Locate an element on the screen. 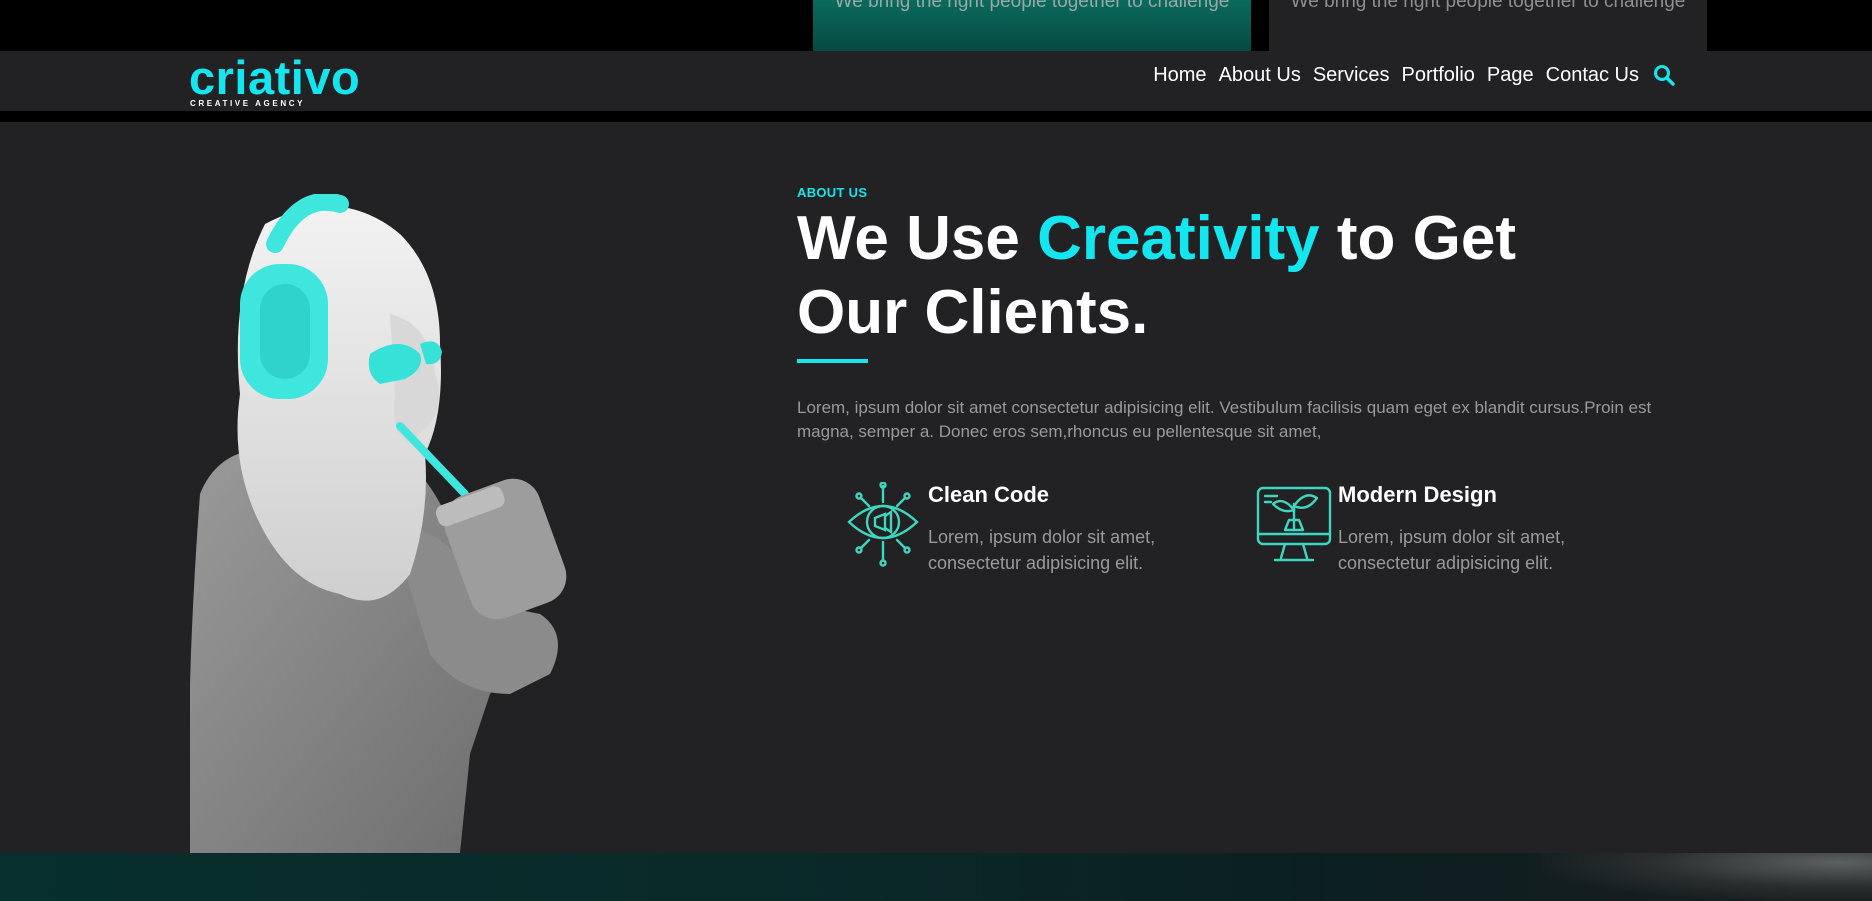 The width and height of the screenshot is (1872, 901). feature-title: Clean Code is located at coordinates (989, 494).